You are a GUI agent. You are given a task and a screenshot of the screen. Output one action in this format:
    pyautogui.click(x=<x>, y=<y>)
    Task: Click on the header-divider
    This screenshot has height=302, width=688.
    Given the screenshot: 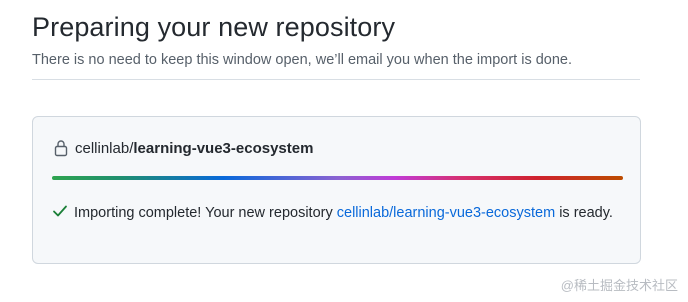 What is the action you would take?
    pyautogui.click(x=336, y=79)
    